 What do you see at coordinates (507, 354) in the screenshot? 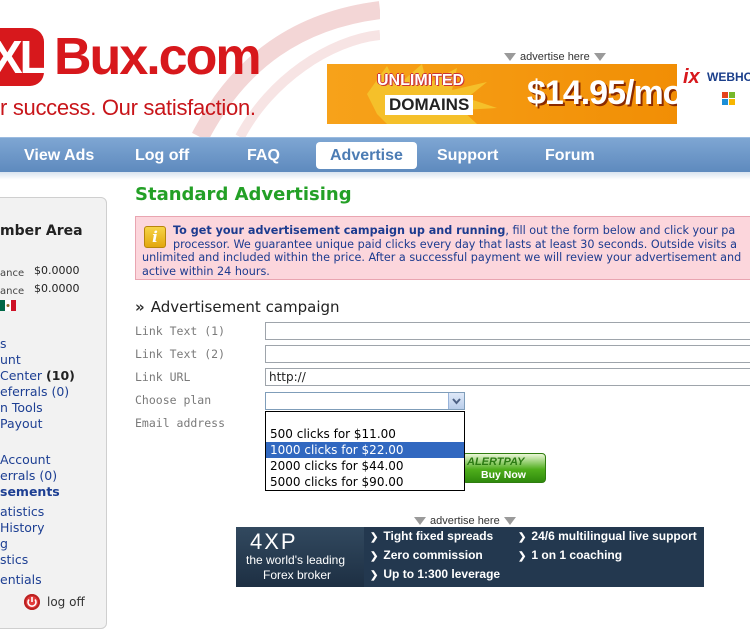
I see `link-text-2-input` at bounding box center [507, 354].